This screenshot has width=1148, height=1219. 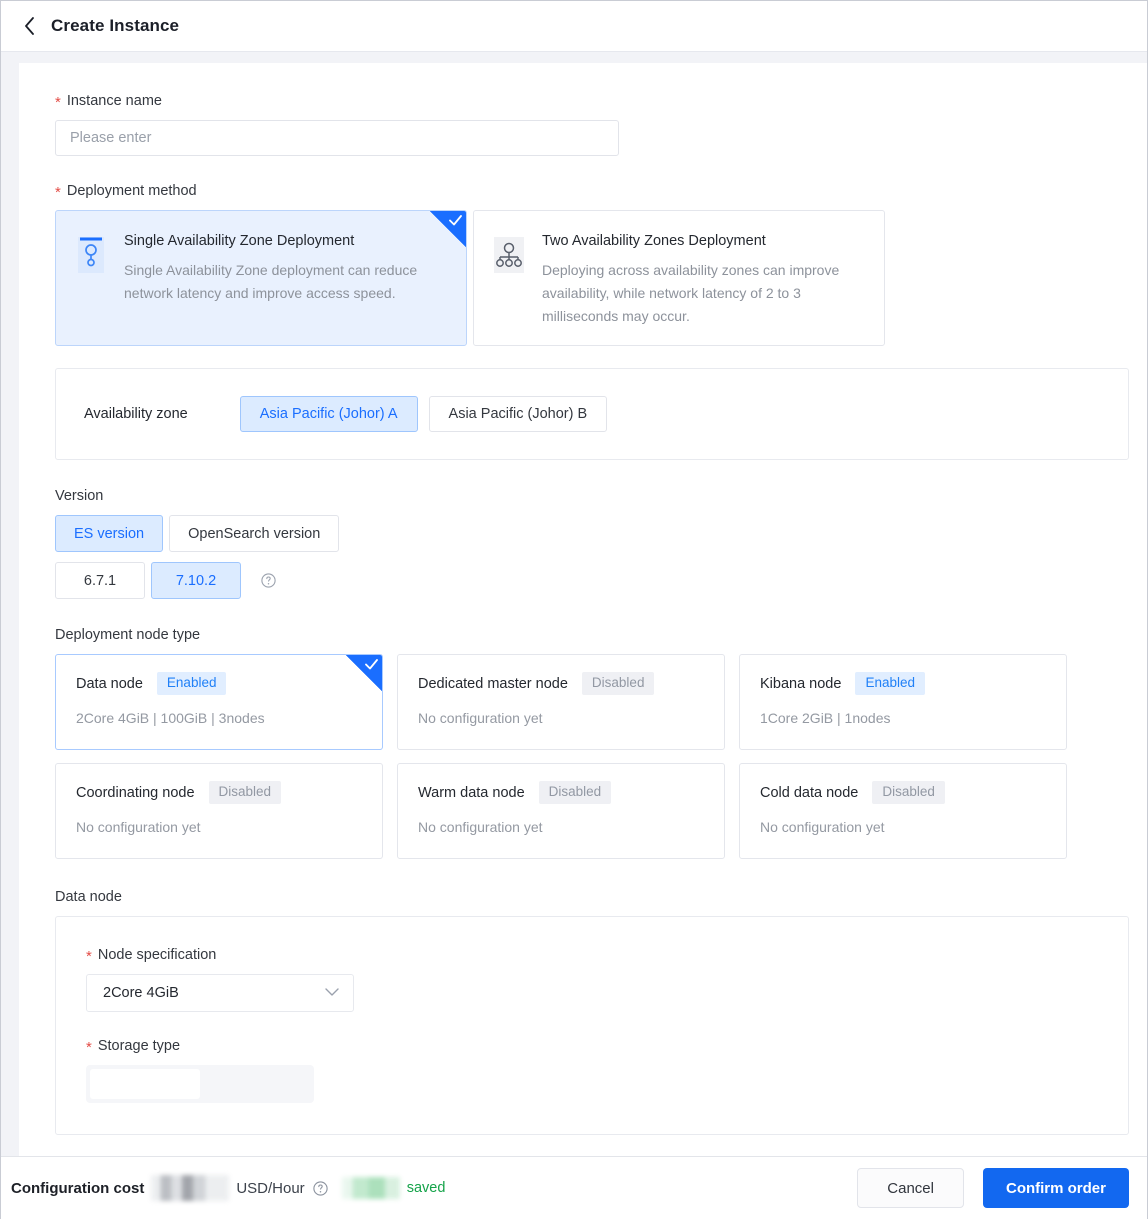 What do you see at coordinates (370, 1188) in the screenshot?
I see `saved-amount-redacted` at bounding box center [370, 1188].